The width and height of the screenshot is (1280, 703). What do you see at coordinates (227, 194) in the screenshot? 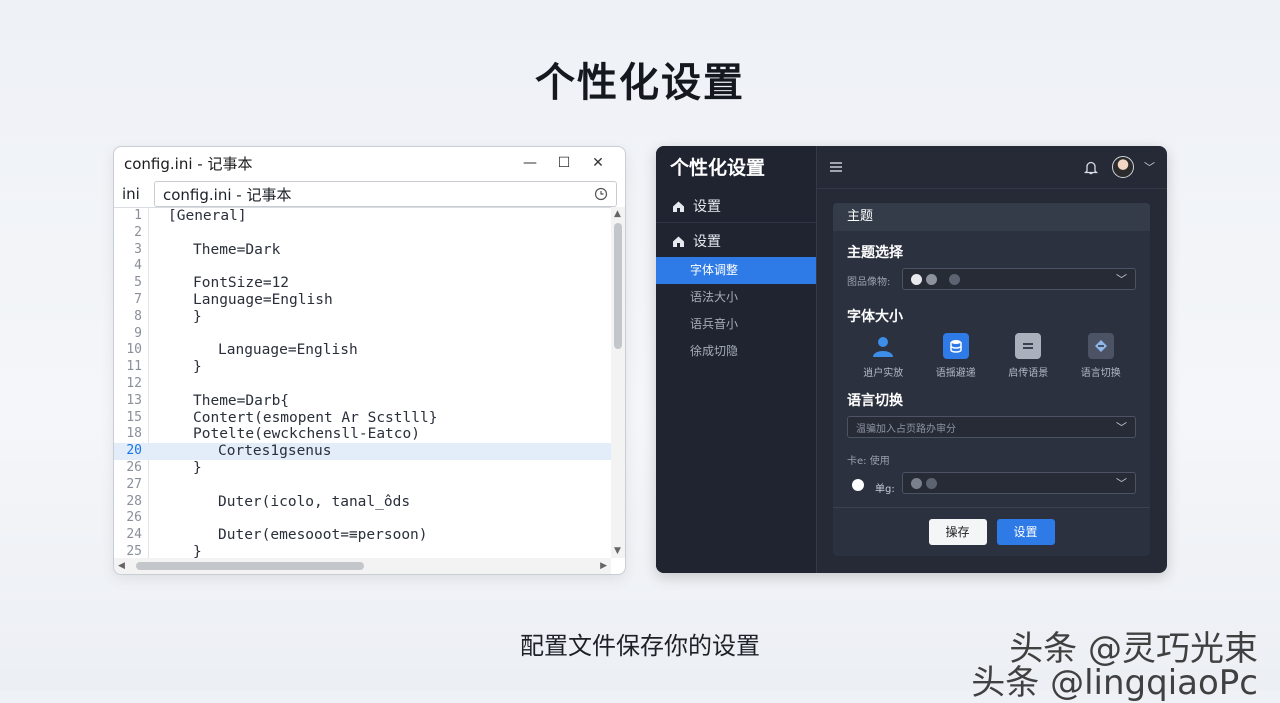
I see `path-value: config.ini - 记事本` at bounding box center [227, 194].